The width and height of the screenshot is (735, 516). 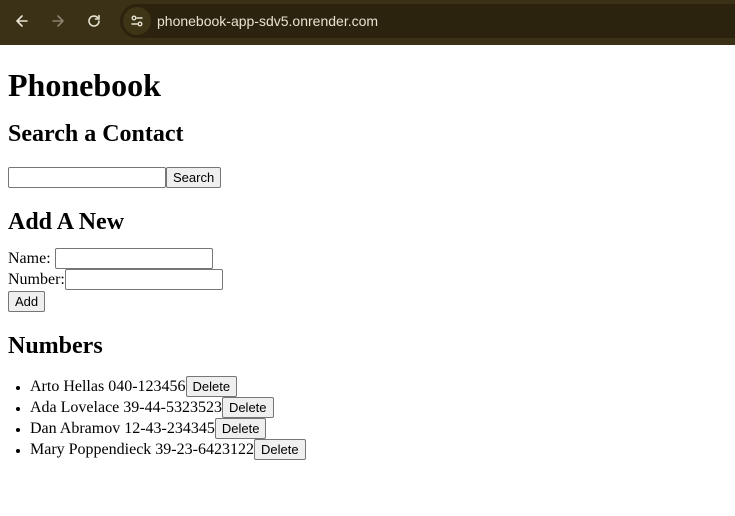 I want to click on contact-text: Dan Abramov 12-43-234345, so click(x=122, y=428).